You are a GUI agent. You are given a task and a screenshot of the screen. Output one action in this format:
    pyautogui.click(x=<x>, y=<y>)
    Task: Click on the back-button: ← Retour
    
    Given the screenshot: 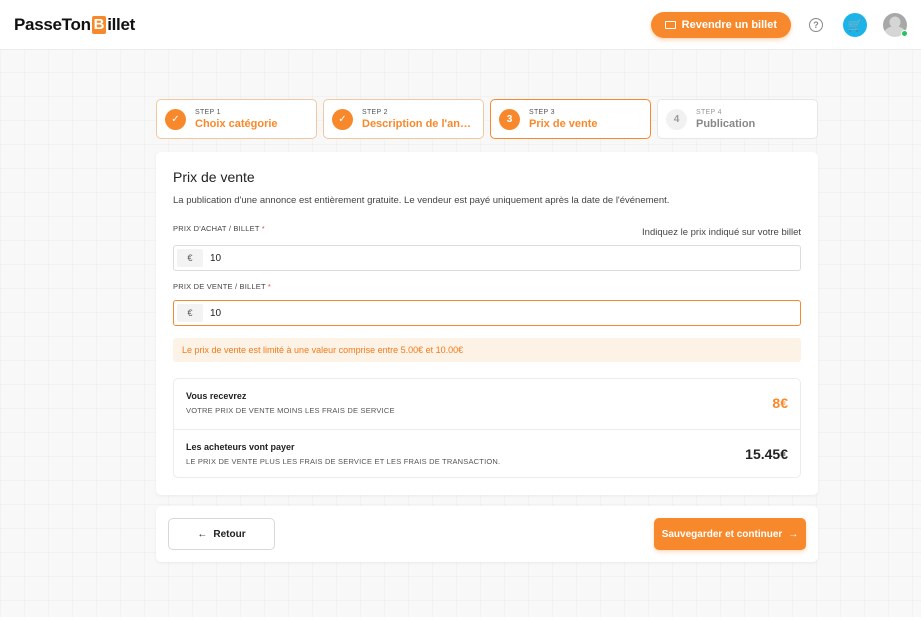 What is the action you would take?
    pyautogui.click(x=221, y=534)
    